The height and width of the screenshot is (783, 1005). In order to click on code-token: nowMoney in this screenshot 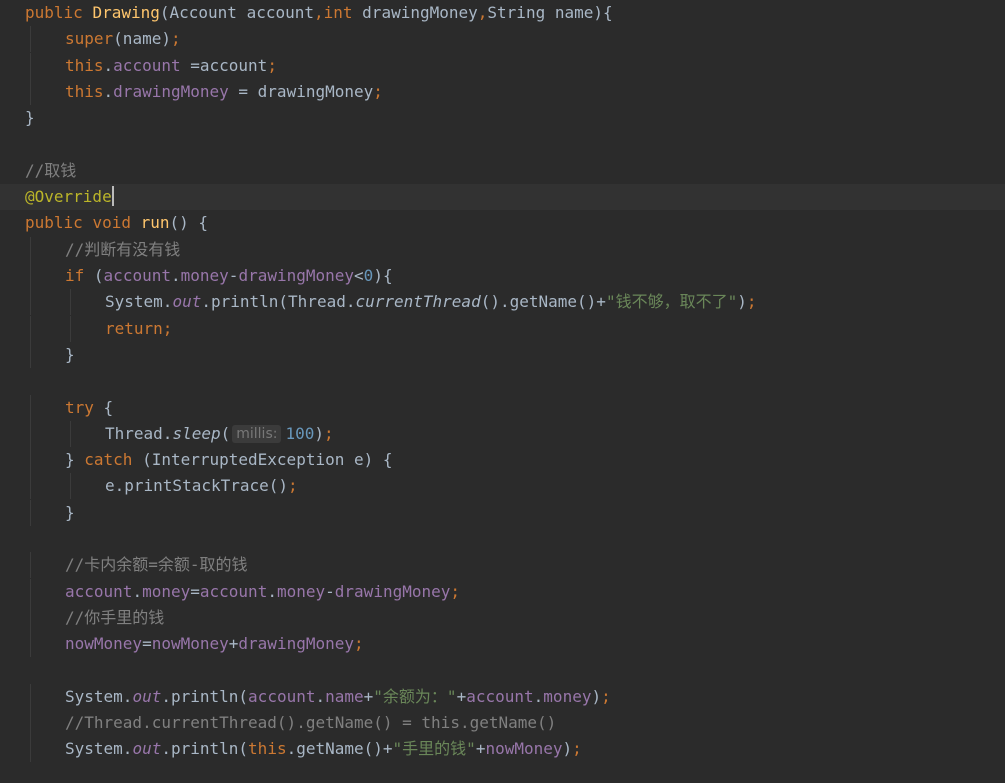, I will do `click(524, 749)`.